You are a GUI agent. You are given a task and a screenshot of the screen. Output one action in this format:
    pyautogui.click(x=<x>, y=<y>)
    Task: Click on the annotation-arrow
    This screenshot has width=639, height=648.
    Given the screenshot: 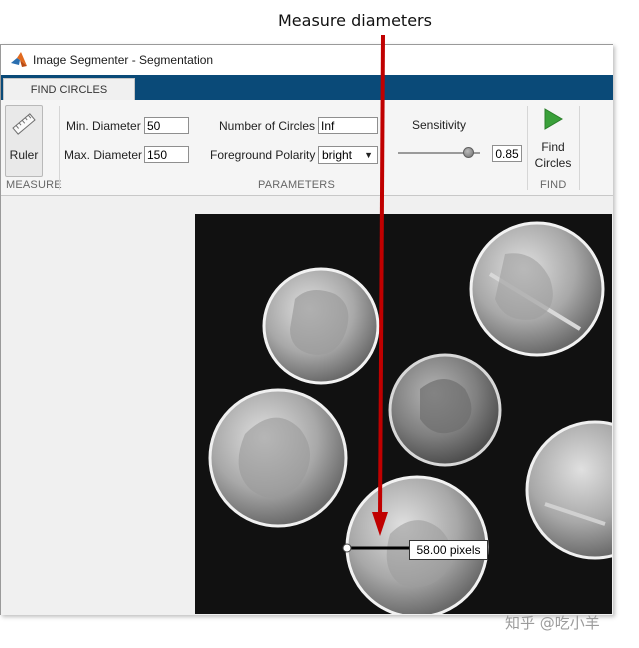 What is the action you would take?
    pyautogui.click(x=380, y=285)
    